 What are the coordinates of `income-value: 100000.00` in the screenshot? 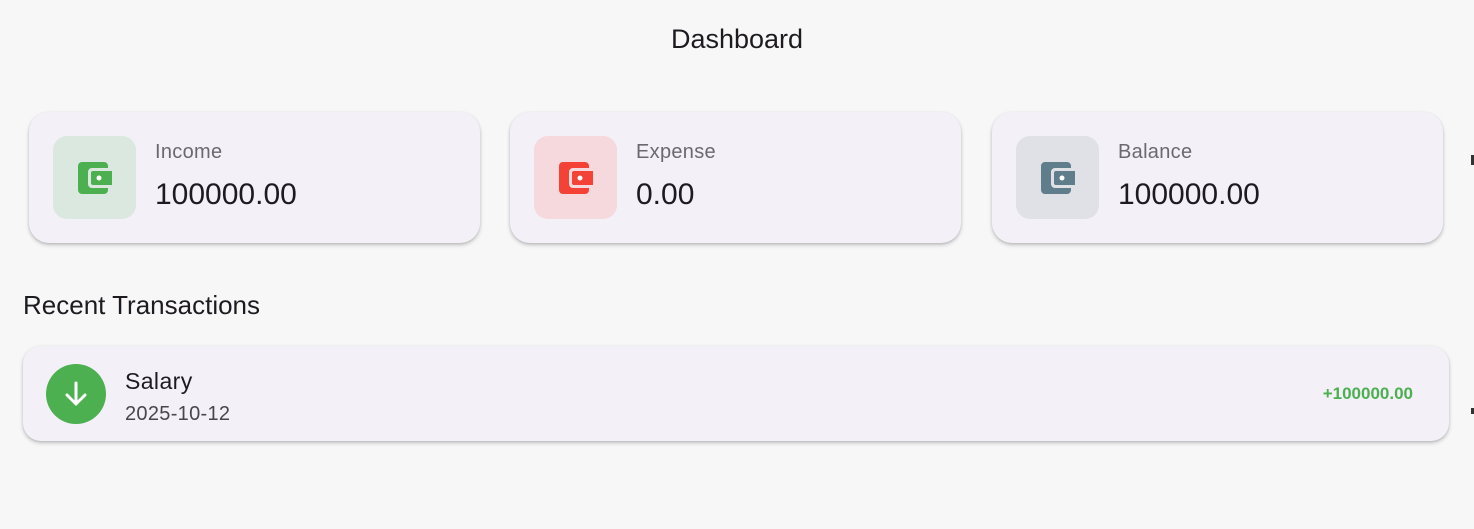 It's located at (226, 194).